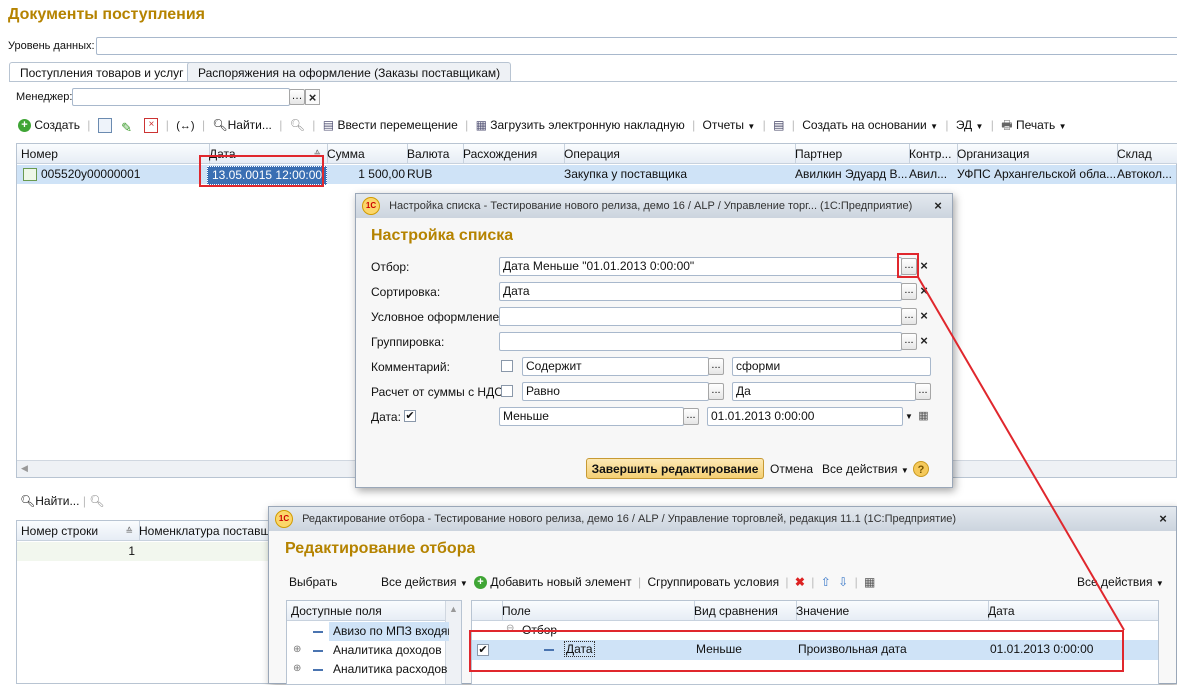 The image size is (1177, 685). I want to click on connector-arrow, so click(1021, 453).